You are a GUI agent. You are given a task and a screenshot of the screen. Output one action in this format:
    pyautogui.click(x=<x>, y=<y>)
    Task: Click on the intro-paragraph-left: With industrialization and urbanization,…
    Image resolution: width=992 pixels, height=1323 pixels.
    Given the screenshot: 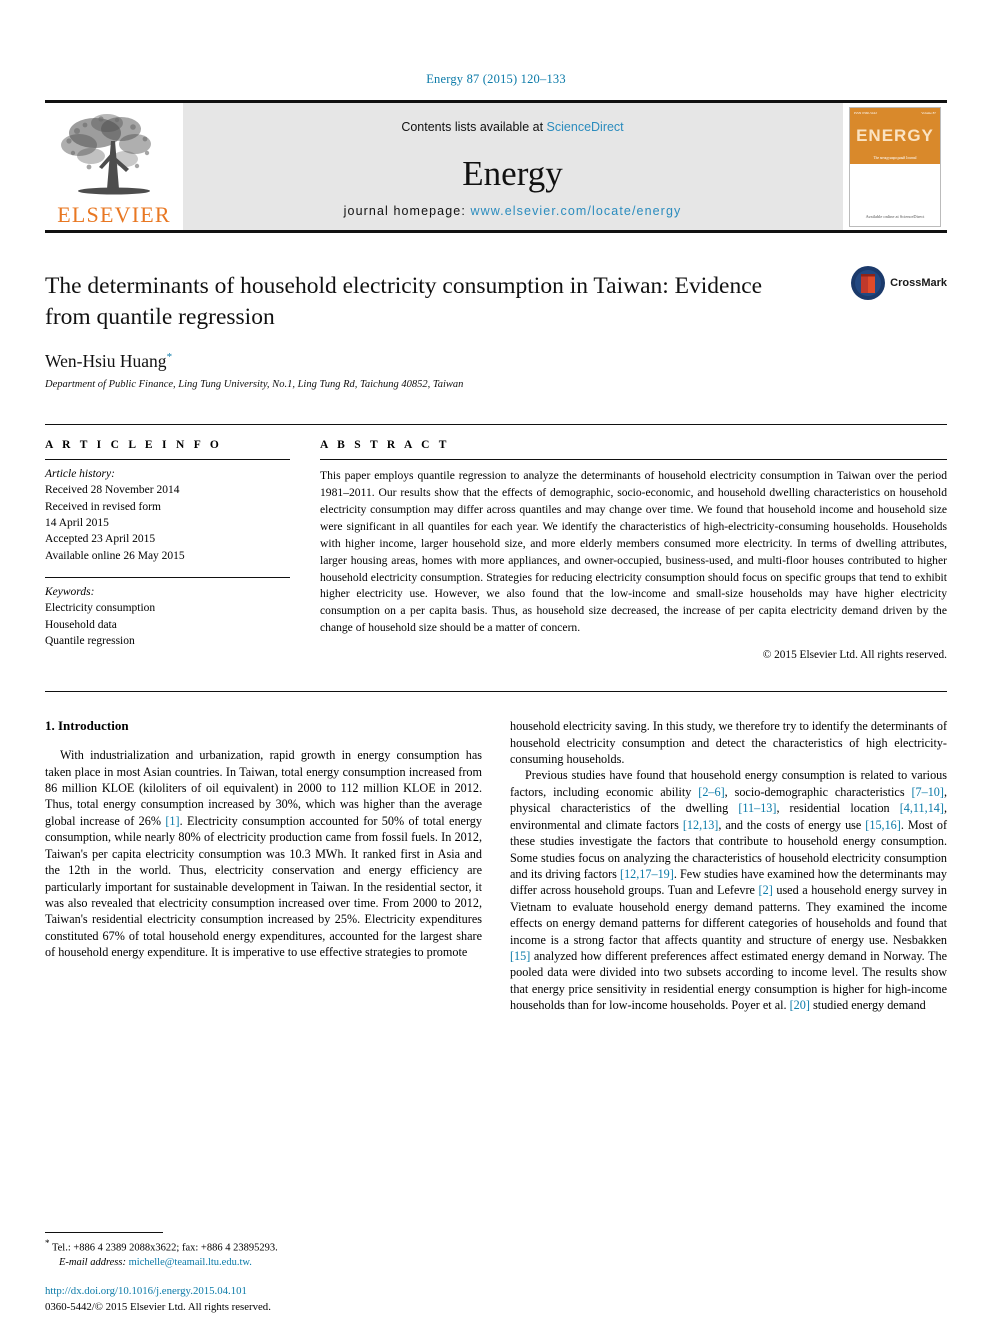 What is the action you would take?
    pyautogui.click(x=263, y=853)
    